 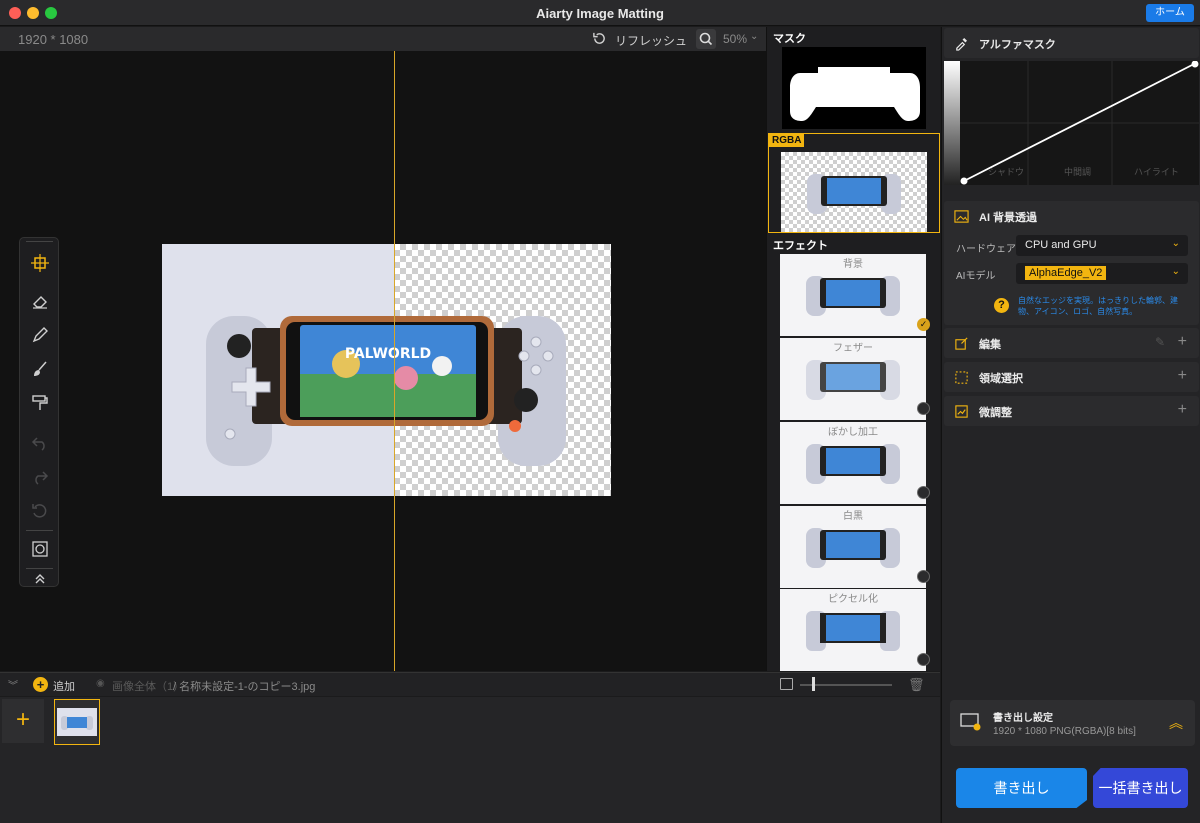 What do you see at coordinates (244, 687) in the screenshot?
I see `current-file-path: / 名称未設定-1-のコピー3.jpg` at bounding box center [244, 687].